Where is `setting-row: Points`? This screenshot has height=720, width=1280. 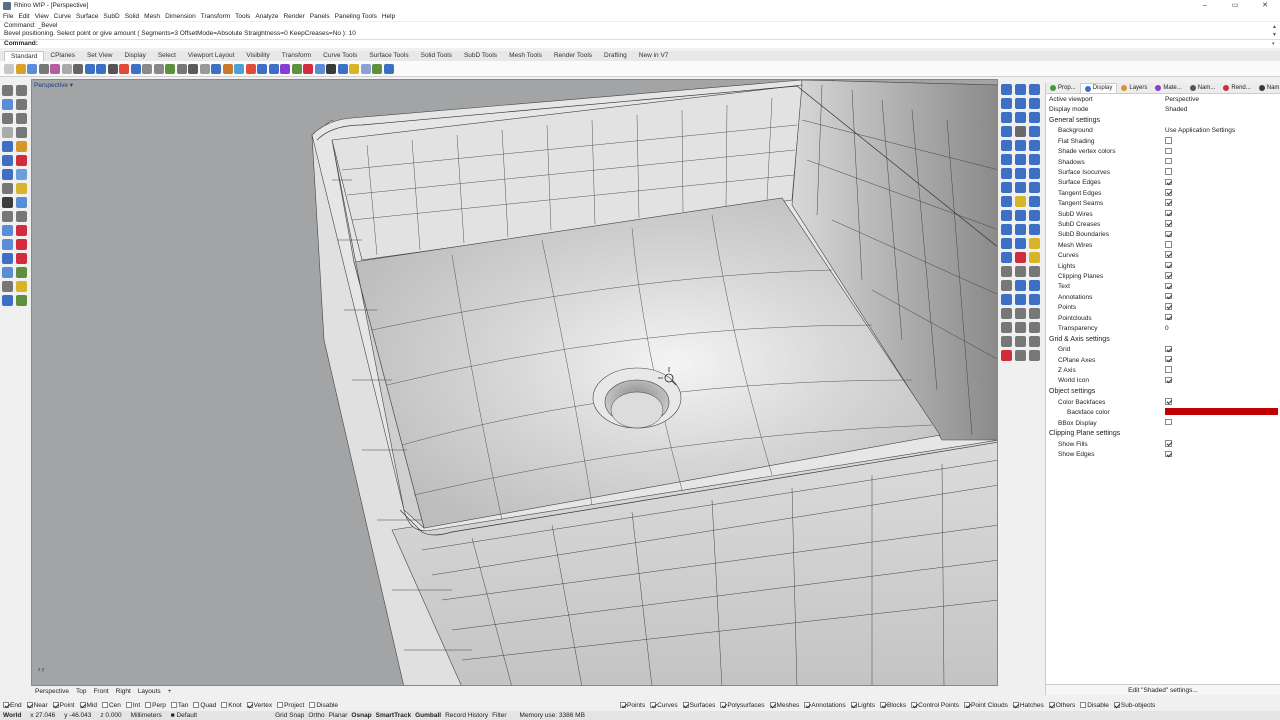 setting-row: Points is located at coordinates (1163, 307).